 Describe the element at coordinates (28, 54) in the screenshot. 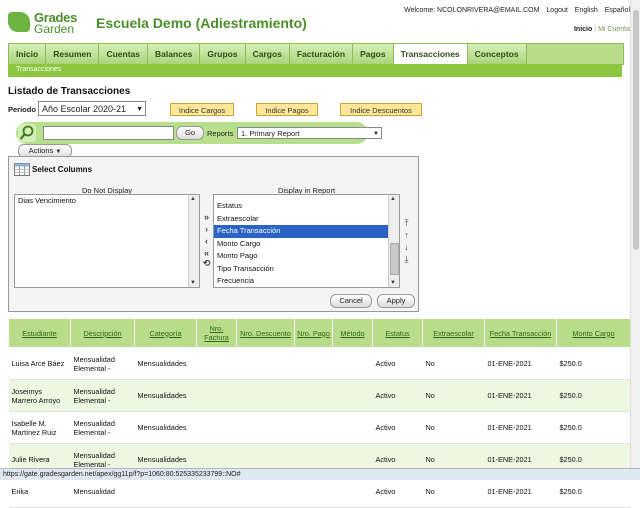

I see `tab-inicio: Inicio` at that location.